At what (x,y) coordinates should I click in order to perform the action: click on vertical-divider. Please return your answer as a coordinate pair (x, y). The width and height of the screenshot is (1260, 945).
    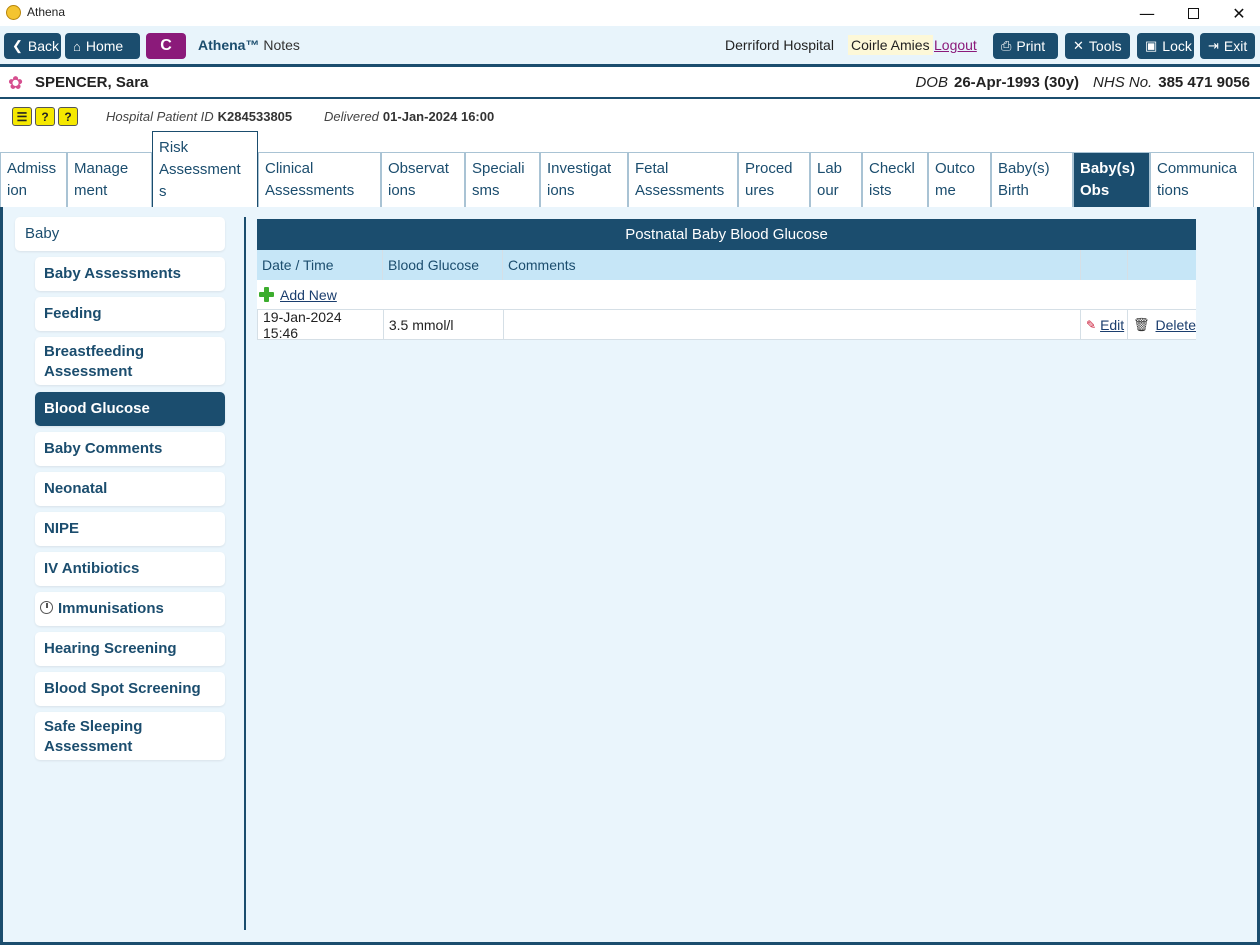
    Looking at the image, I should click on (245, 573).